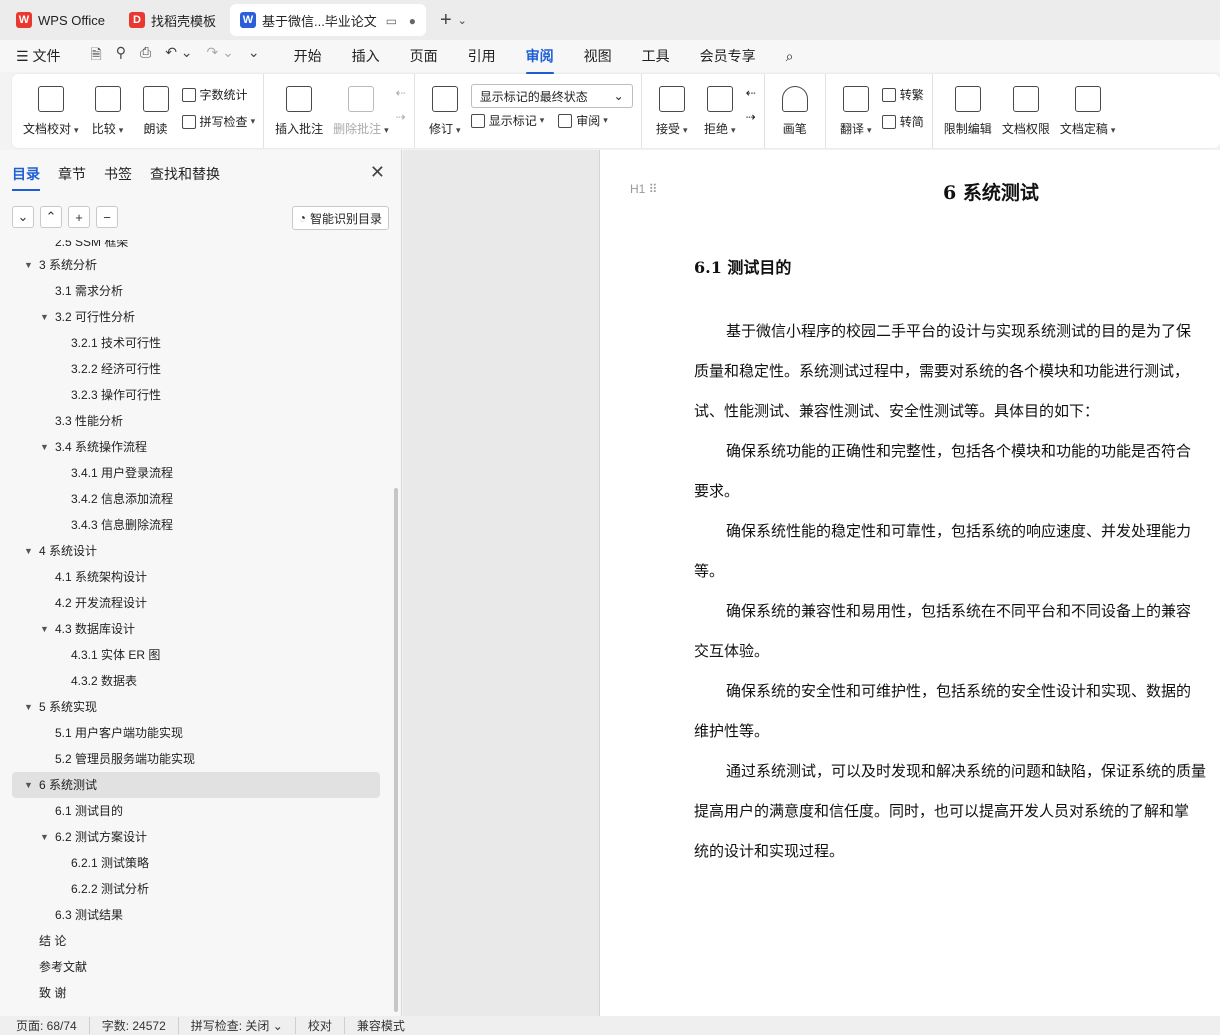 This screenshot has height=1035, width=1220. I want to click on toc-item: 5.1 用户客户端功能实现, so click(196, 733).